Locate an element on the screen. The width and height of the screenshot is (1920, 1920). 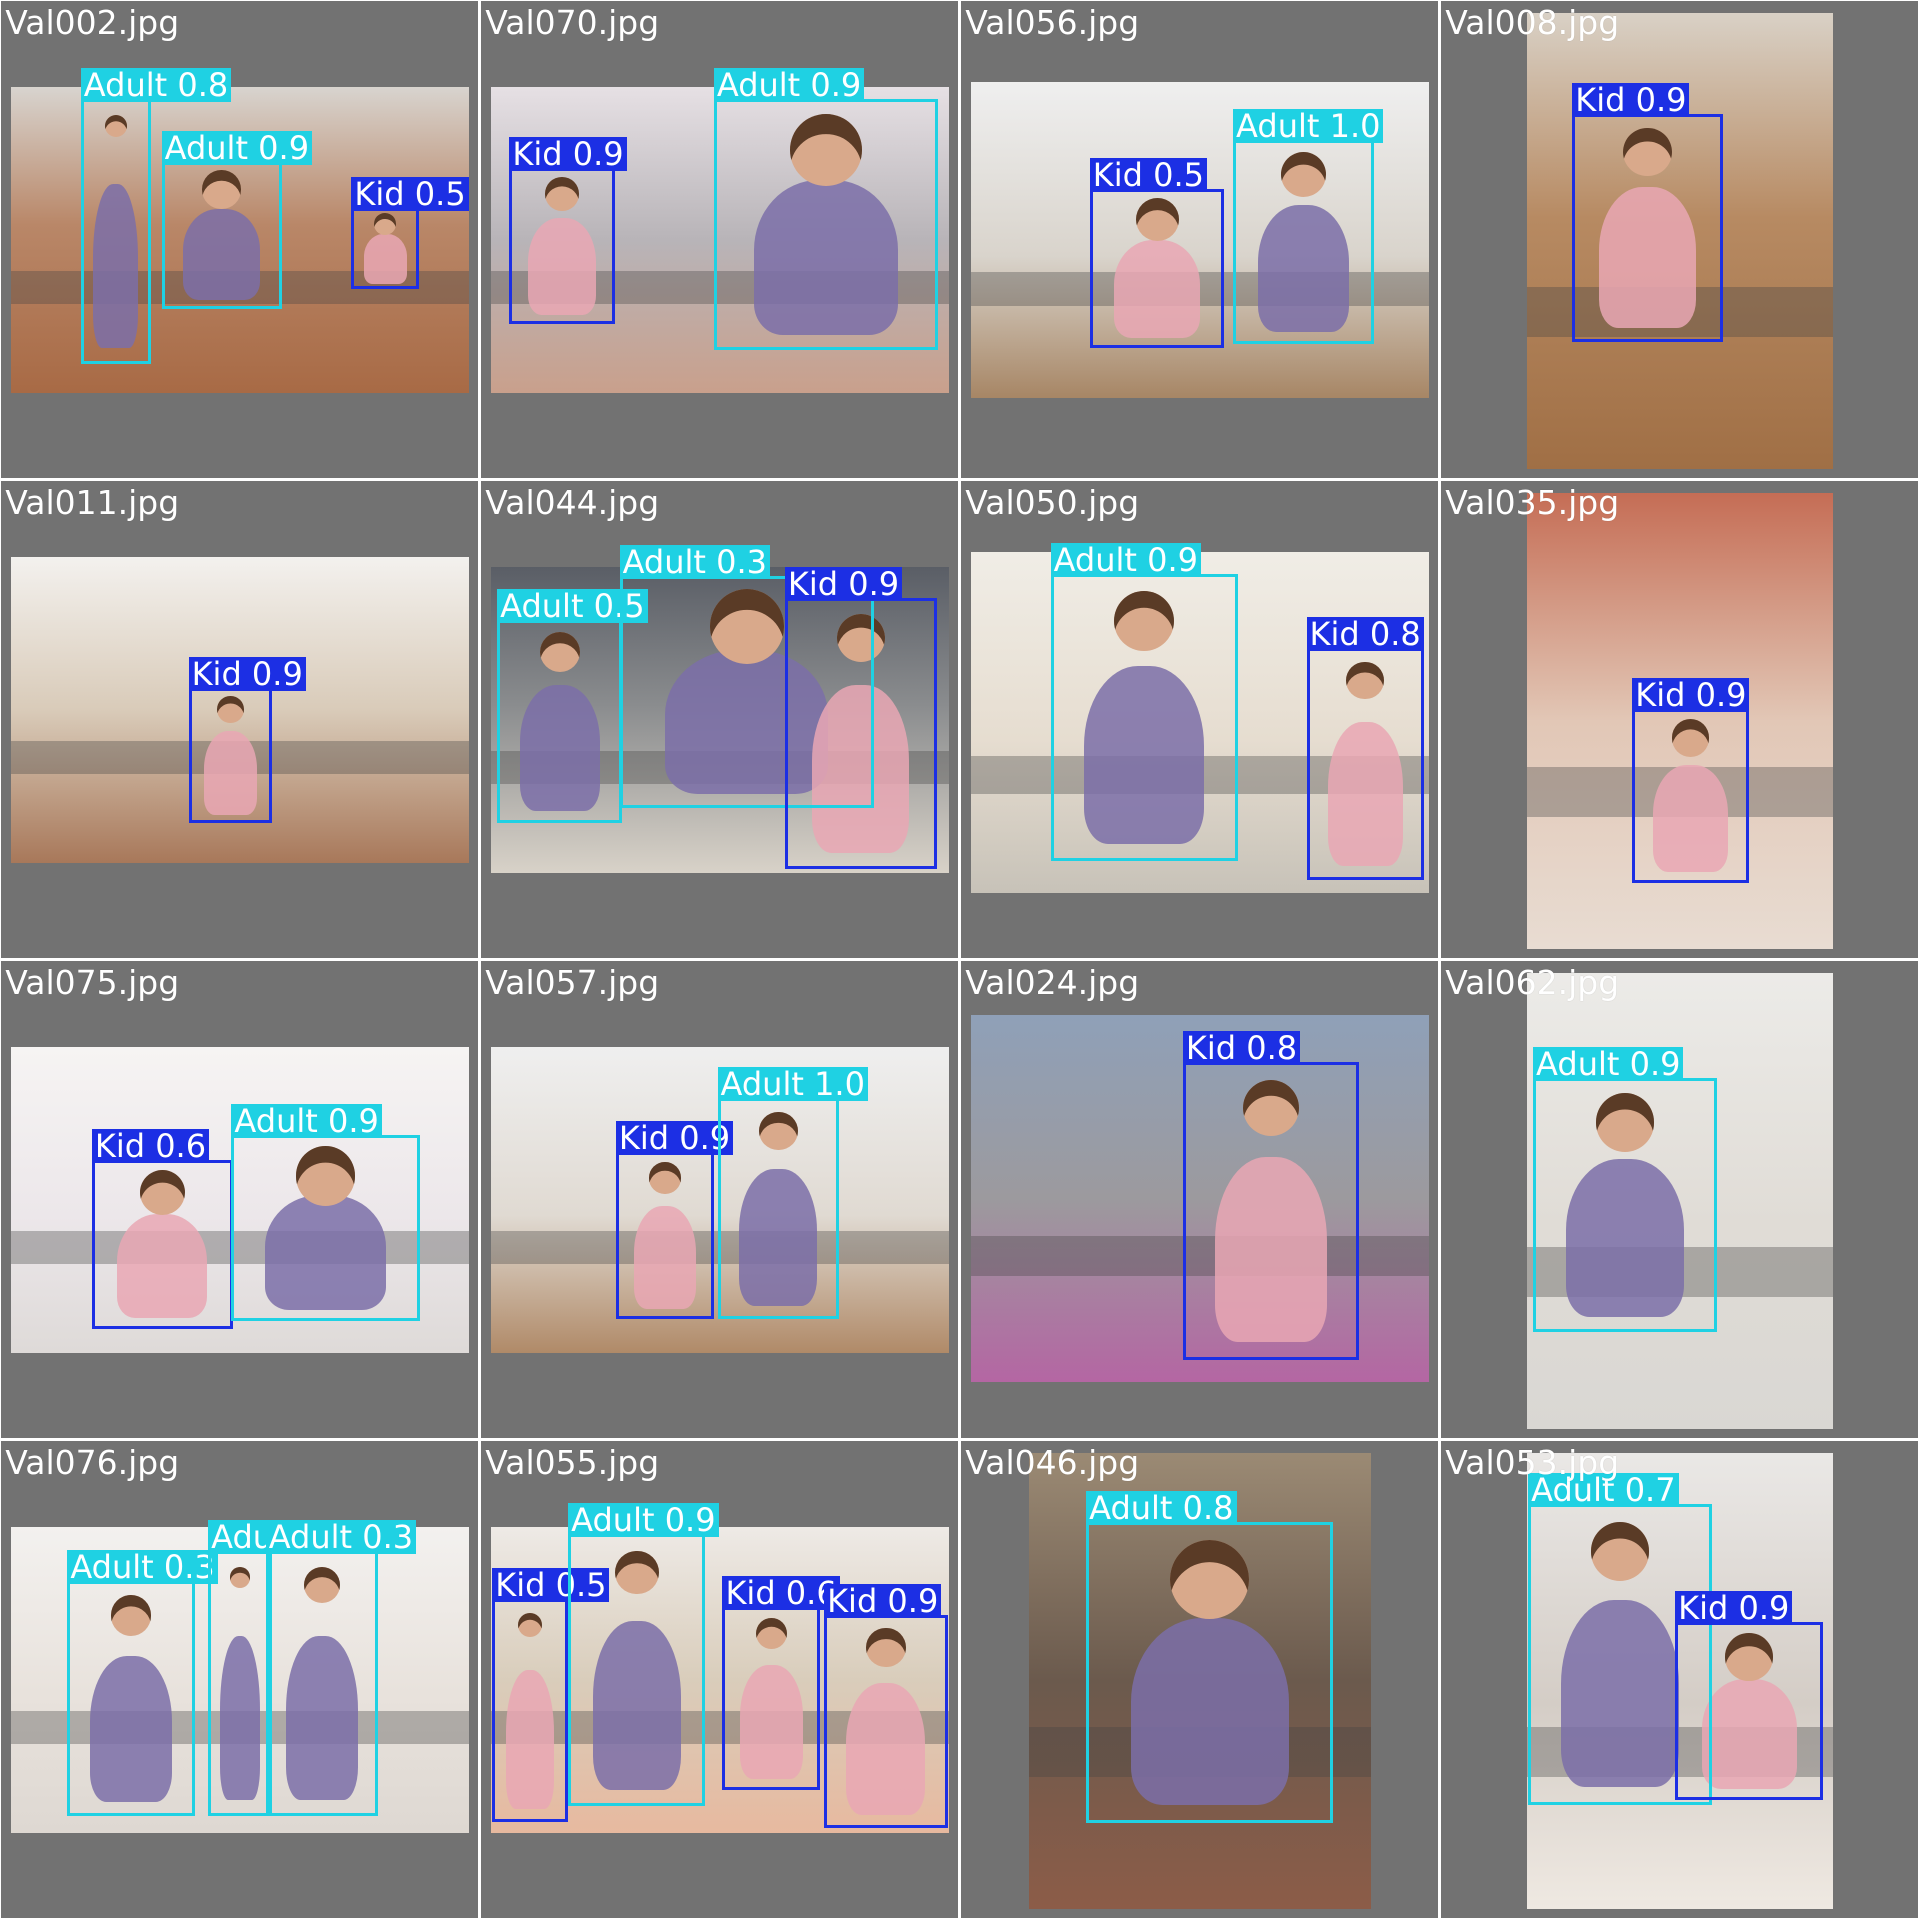
image-filename: Val035.jpg is located at coordinates (1532, 503).